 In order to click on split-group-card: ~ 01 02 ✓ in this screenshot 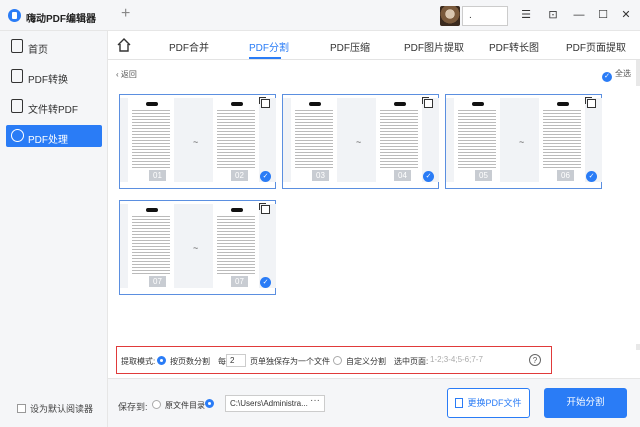, I will do `click(197, 141)`.